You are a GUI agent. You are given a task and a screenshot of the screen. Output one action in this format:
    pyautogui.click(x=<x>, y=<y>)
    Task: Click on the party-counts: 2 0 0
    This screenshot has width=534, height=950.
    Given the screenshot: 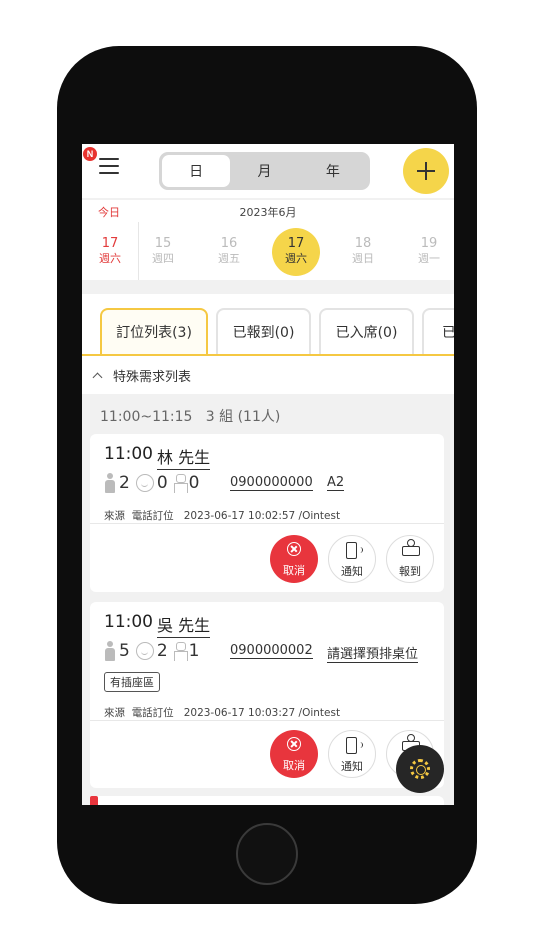 What is the action you would take?
    pyautogui.click(x=154, y=483)
    